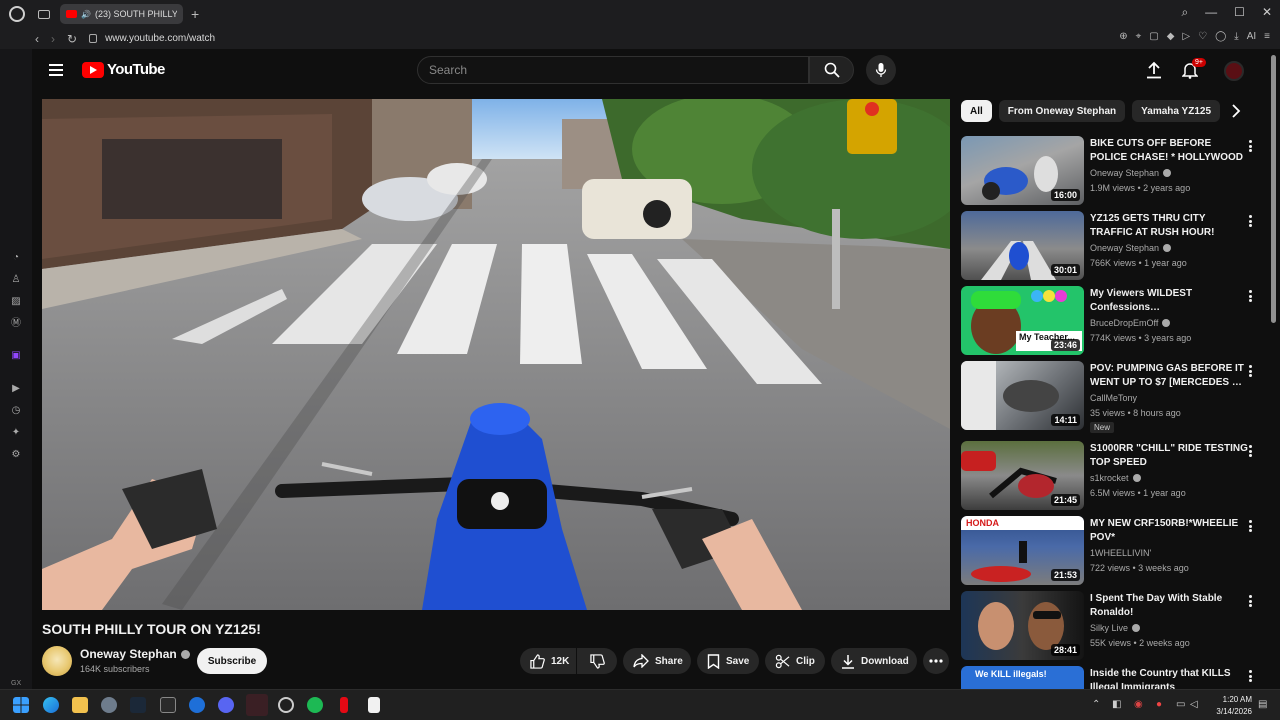 Image resolution: width=1280 pixels, height=720 pixels. I want to click on chevron-right-icon, so click(1236, 111).